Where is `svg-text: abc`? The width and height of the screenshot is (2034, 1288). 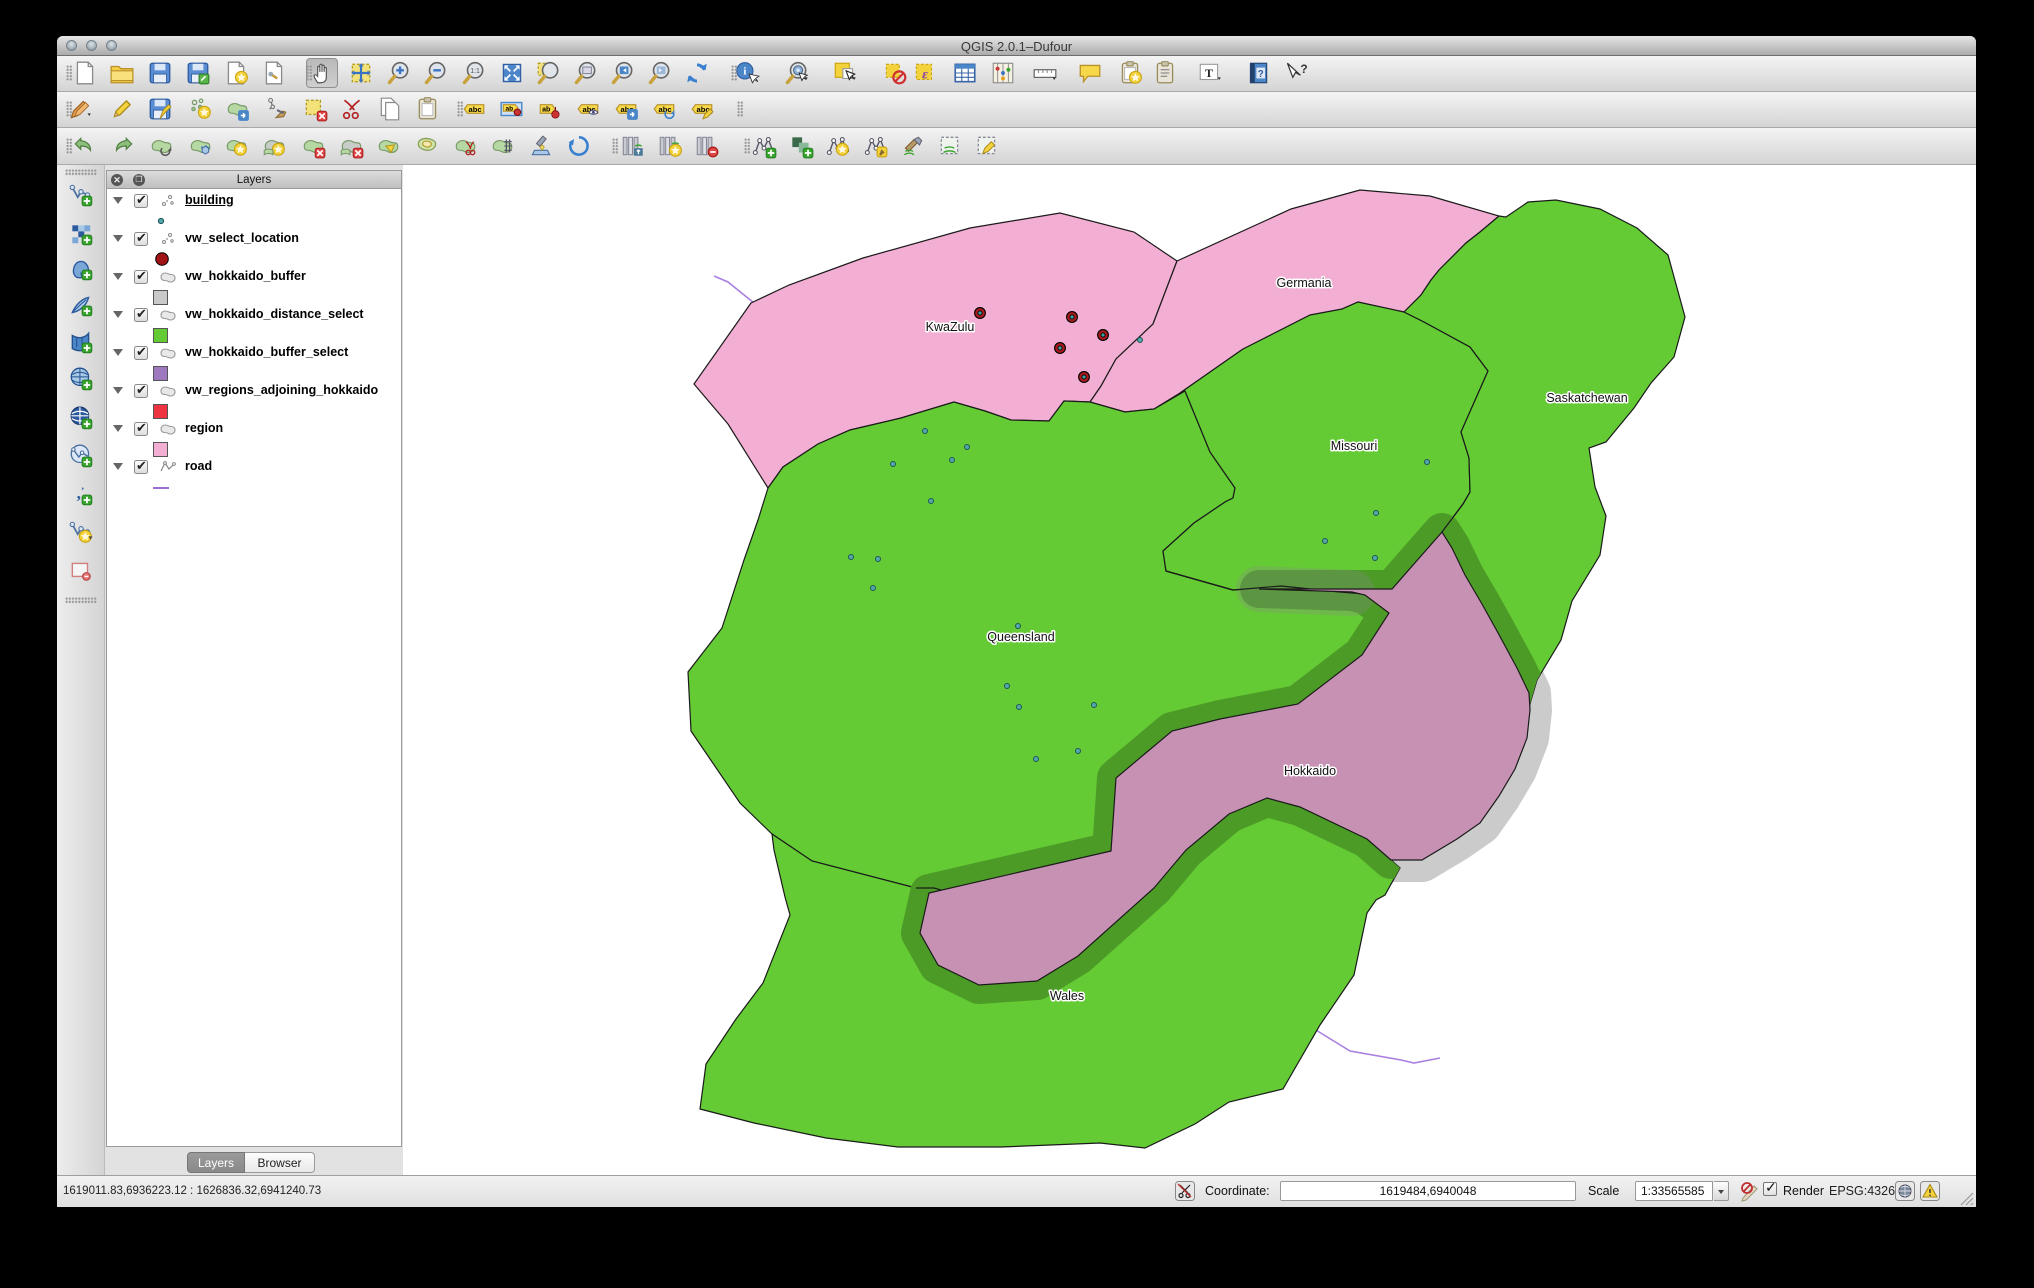 svg-text: abc is located at coordinates (475, 109).